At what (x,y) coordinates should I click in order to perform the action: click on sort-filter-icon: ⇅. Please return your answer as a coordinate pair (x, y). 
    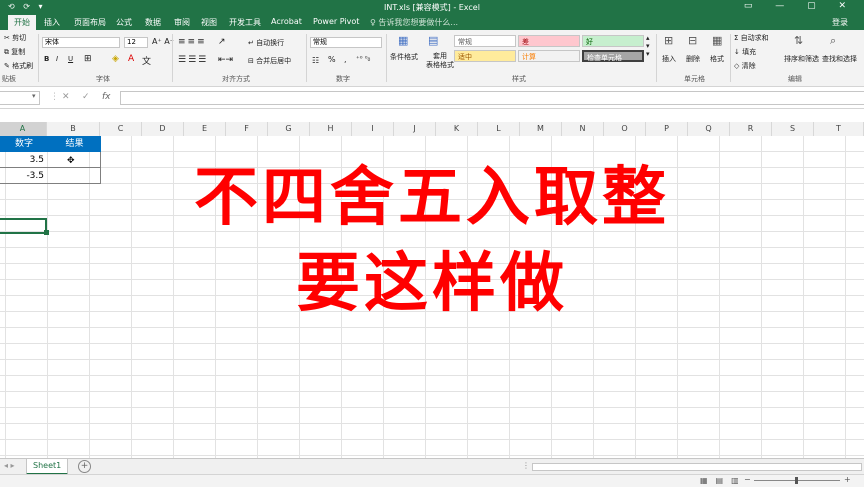
    Looking at the image, I should click on (798, 40).